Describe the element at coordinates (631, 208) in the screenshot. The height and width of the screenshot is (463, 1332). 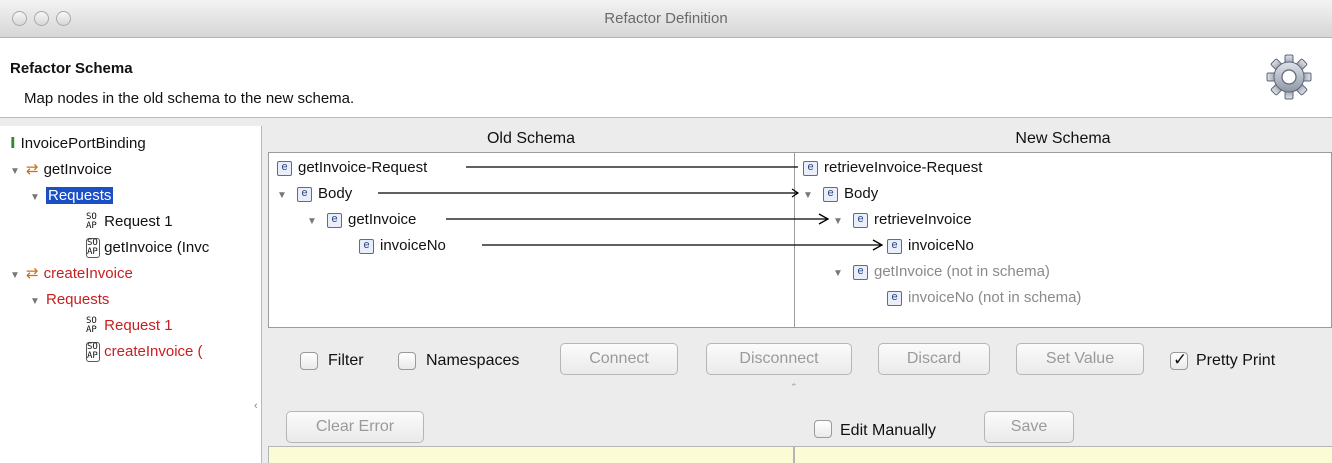
I see `mapping-connections` at that location.